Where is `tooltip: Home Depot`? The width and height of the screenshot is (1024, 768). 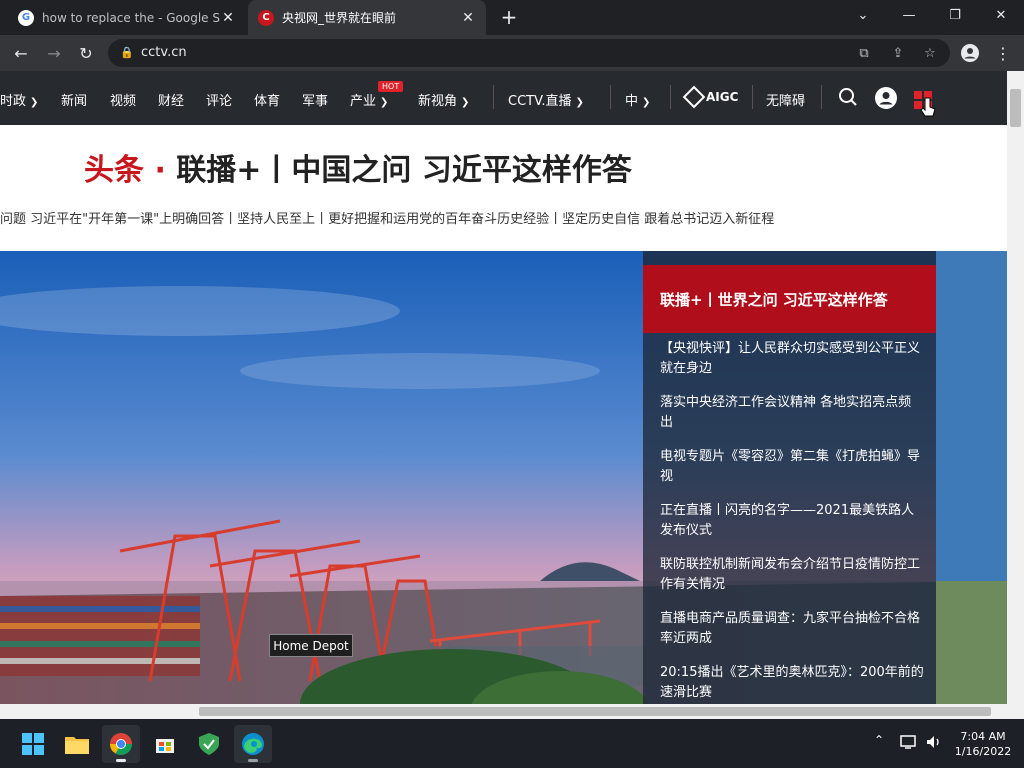 tooltip: Home Depot is located at coordinates (311, 645).